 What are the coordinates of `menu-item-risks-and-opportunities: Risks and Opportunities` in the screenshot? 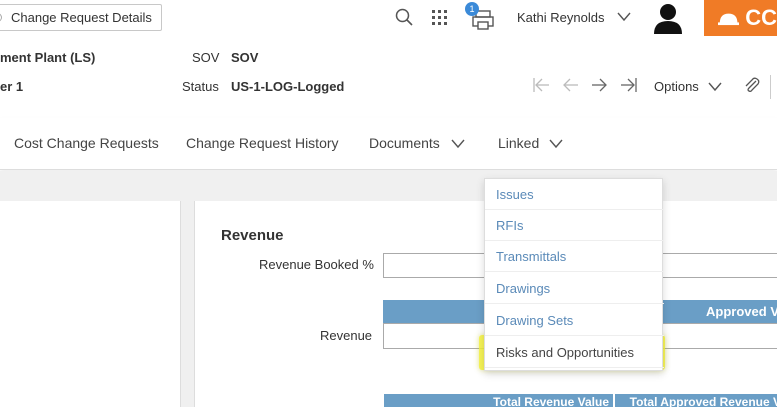 It's located at (574, 352).